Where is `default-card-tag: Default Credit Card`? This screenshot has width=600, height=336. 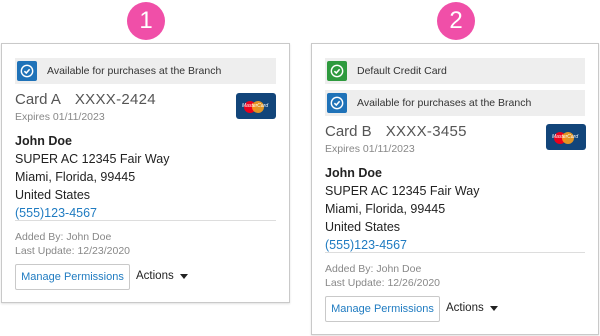 default-card-tag: Default Credit Card is located at coordinates (455, 71).